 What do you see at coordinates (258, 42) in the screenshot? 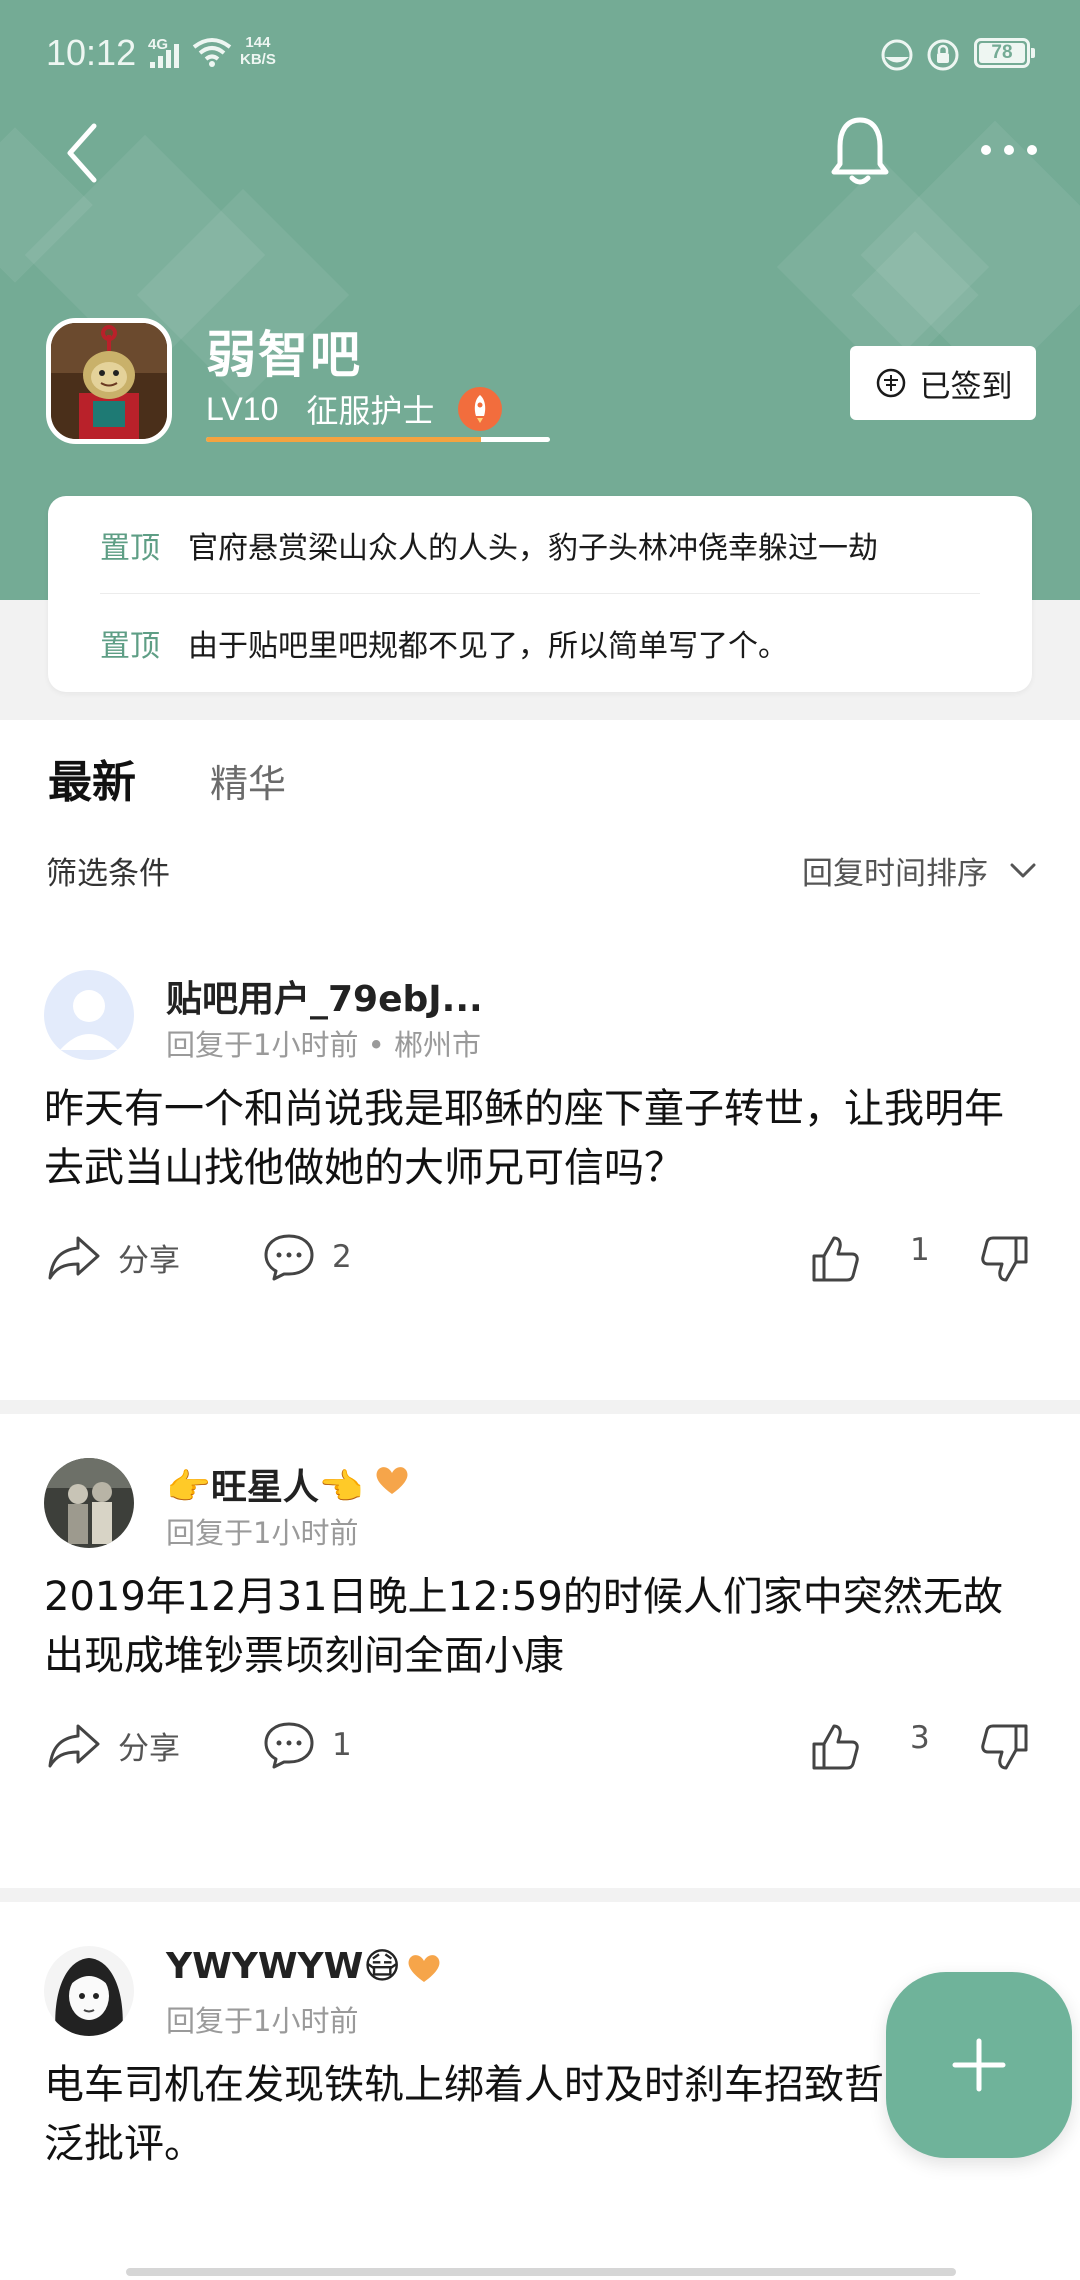
I see `speed-value: 144` at bounding box center [258, 42].